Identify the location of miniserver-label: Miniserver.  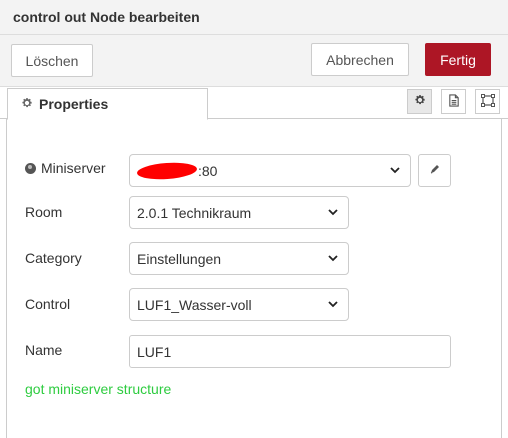
(65, 168).